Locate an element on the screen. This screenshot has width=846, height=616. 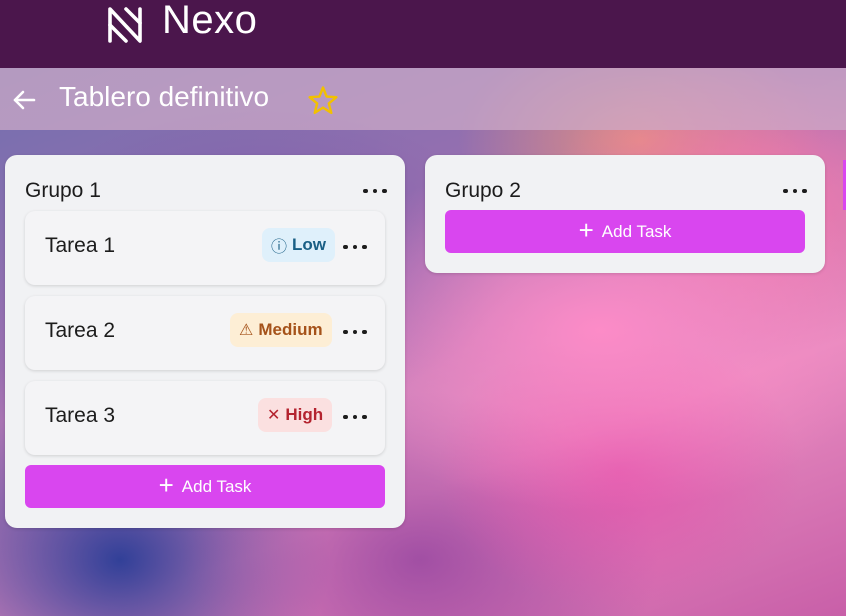
task-card: Tarea 1 ⓘ Low is located at coordinates (205, 248).